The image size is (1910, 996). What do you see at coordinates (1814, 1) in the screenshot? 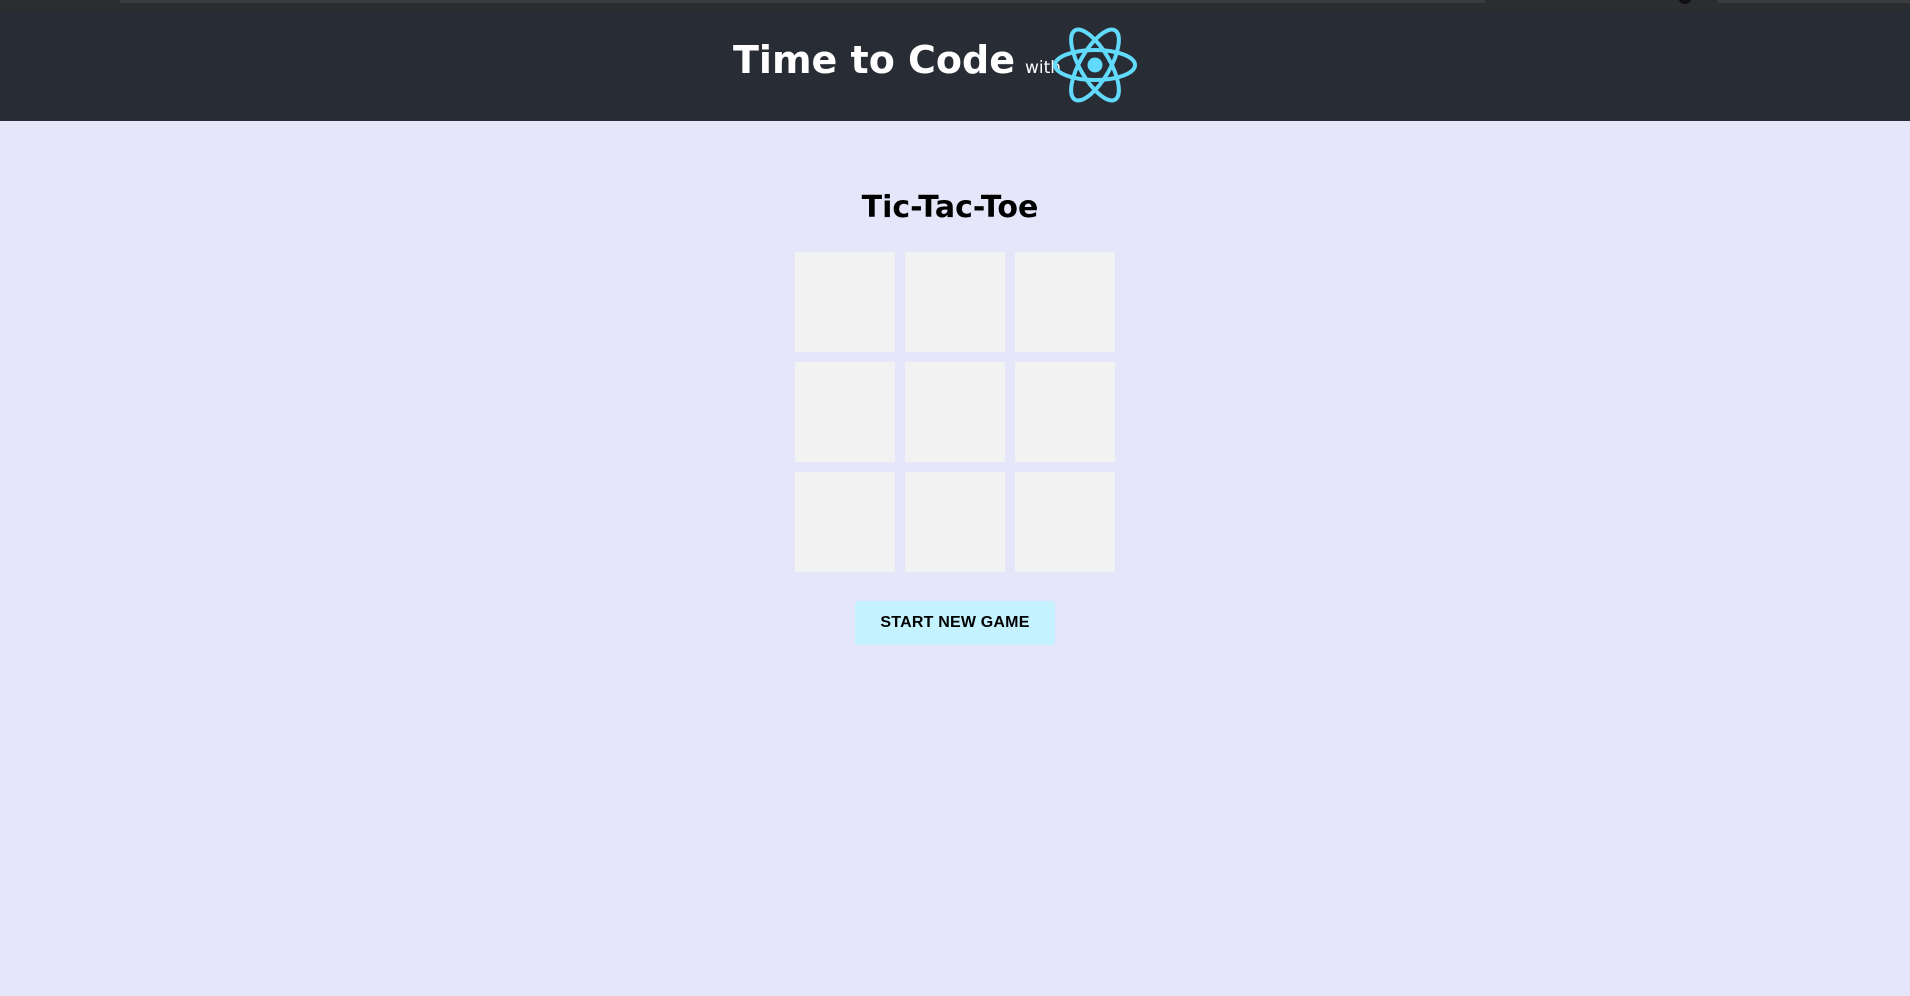
I see `top-strip-bar-right` at bounding box center [1814, 1].